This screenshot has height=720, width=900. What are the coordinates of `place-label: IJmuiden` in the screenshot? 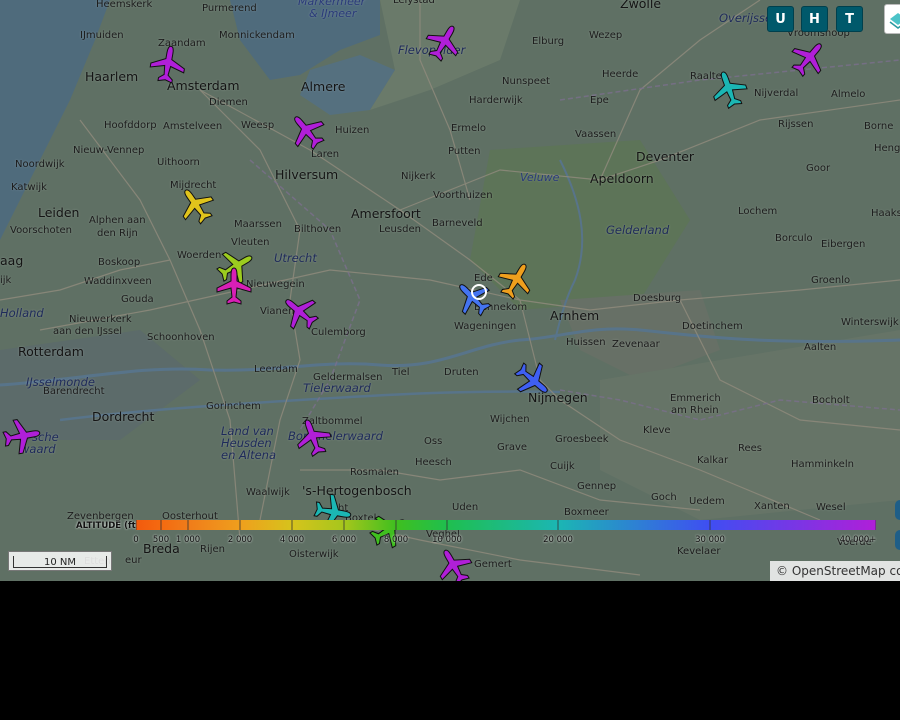 It's located at (102, 35).